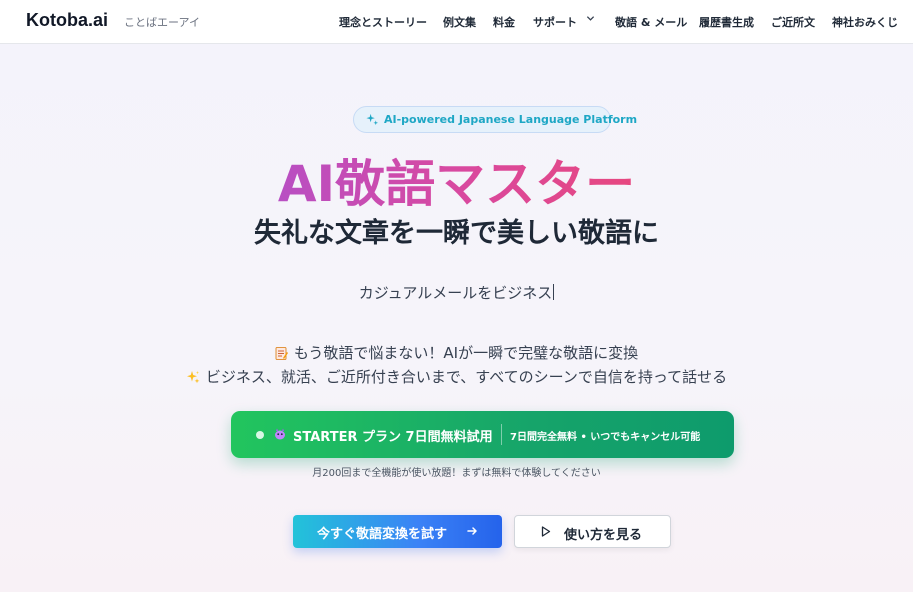 The image size is (913, 592). What do you see at coordinates (603, 535) in the screenshot?
I see `how-to-use-label: 使い方を見る` at bounding box center [603, 535].